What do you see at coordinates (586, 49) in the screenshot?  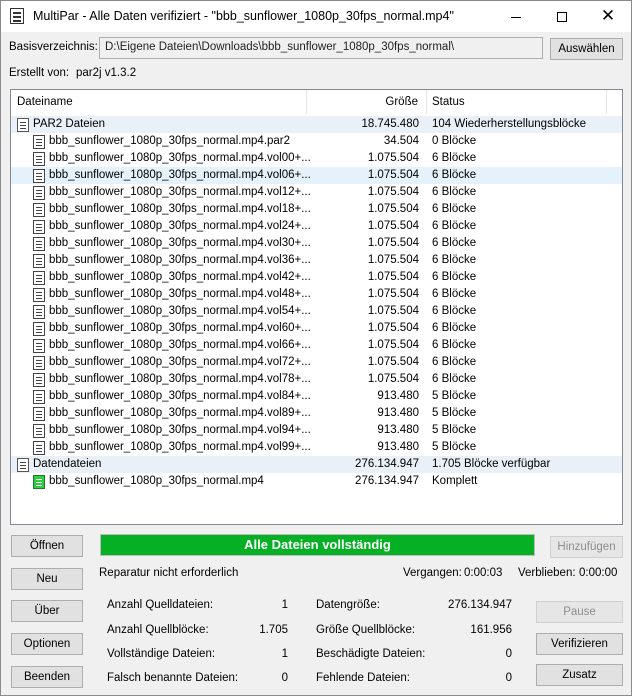 I see `choose-button: Auswählen` at bounding box center [586, 49].